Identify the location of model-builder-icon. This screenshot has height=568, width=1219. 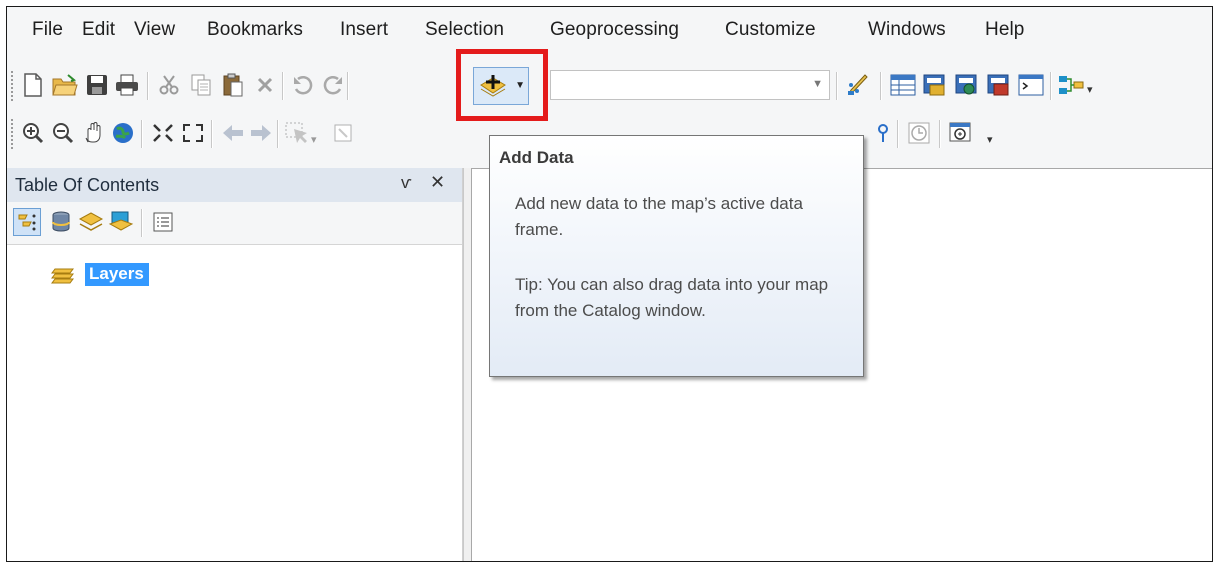
(1071, 85).